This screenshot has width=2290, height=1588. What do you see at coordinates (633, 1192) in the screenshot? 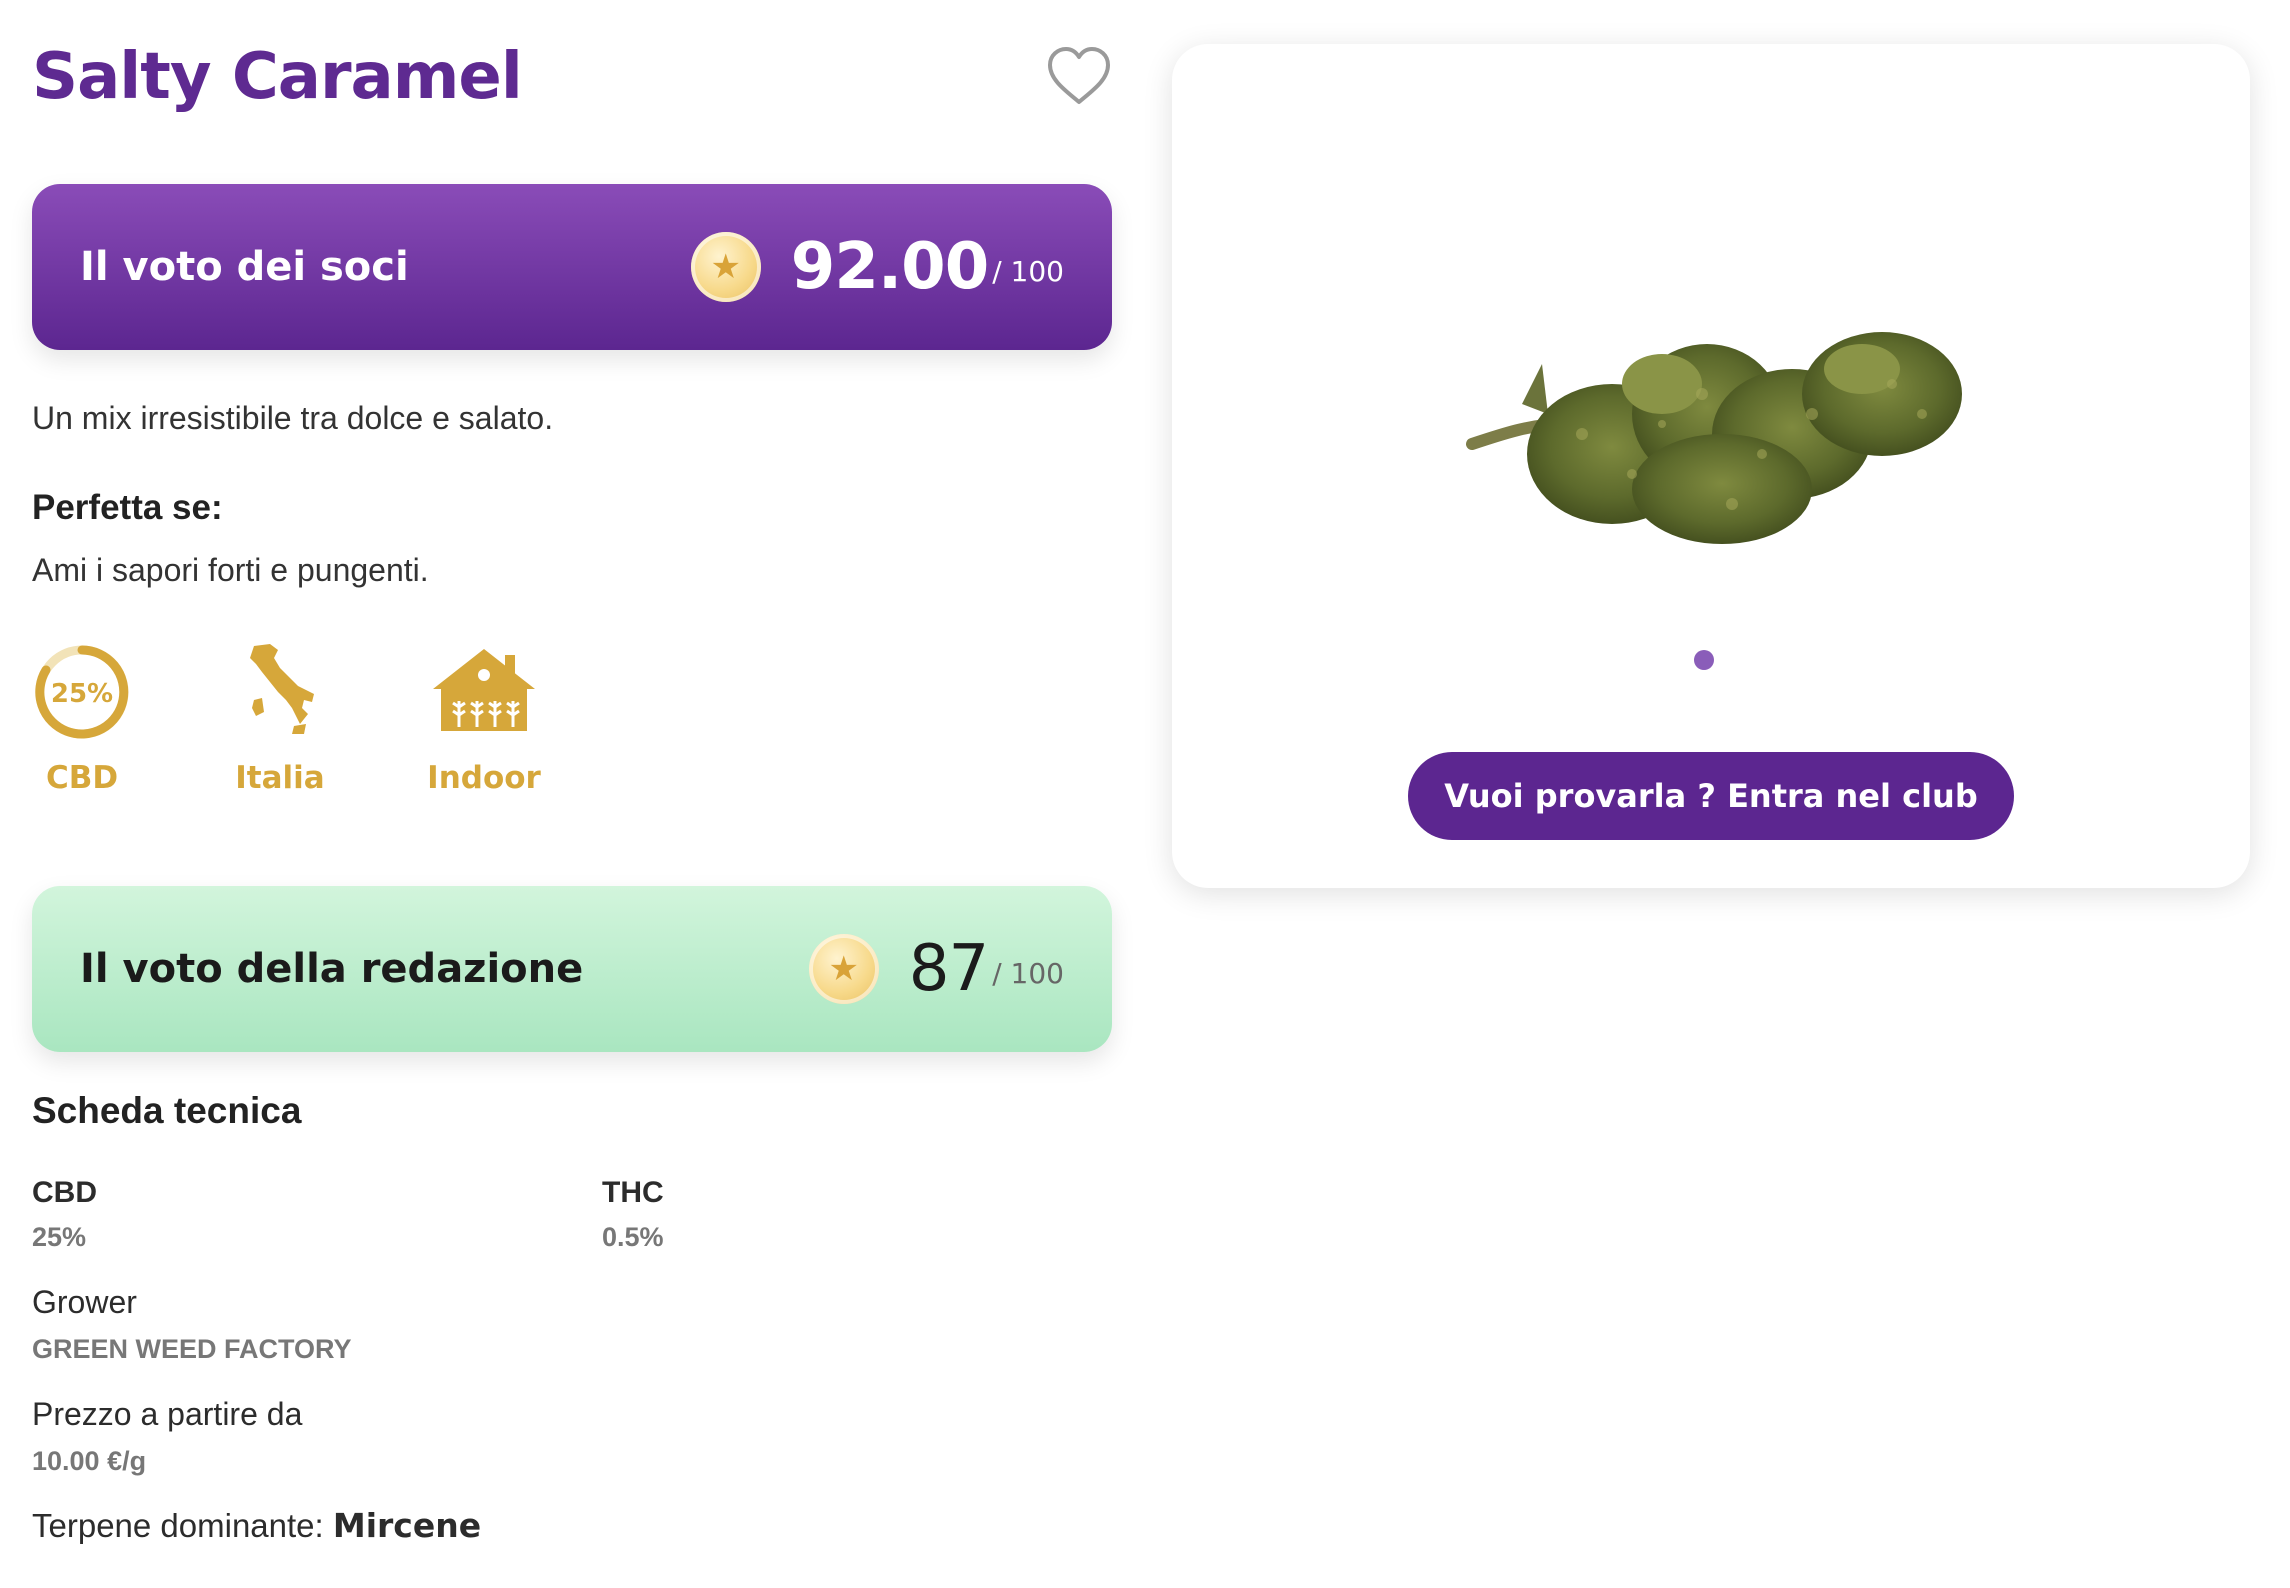
I see `spec-thc-label: THC` at bounding box center [633, 1192].